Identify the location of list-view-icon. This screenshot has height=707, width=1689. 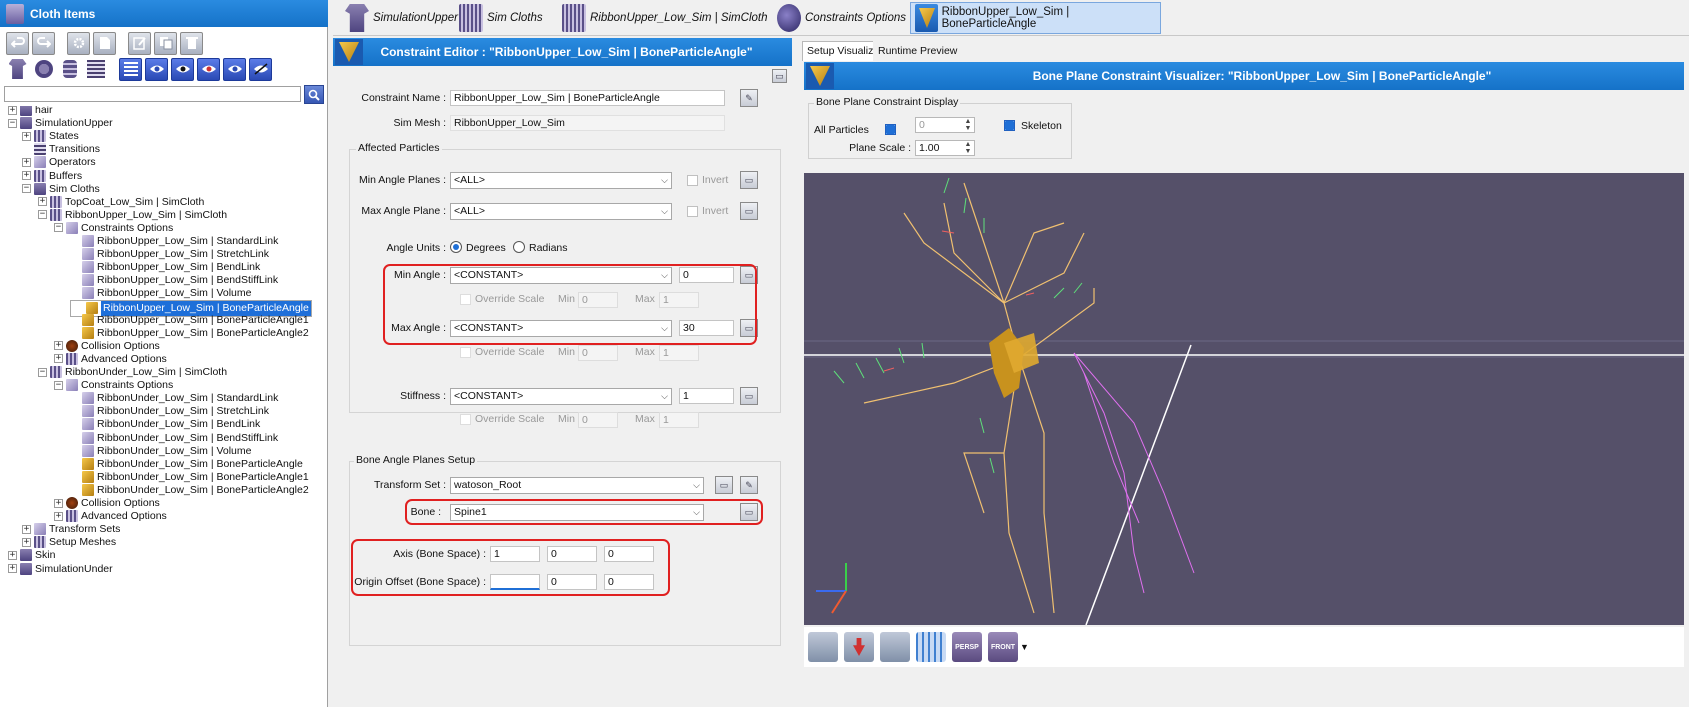
(130, 69).